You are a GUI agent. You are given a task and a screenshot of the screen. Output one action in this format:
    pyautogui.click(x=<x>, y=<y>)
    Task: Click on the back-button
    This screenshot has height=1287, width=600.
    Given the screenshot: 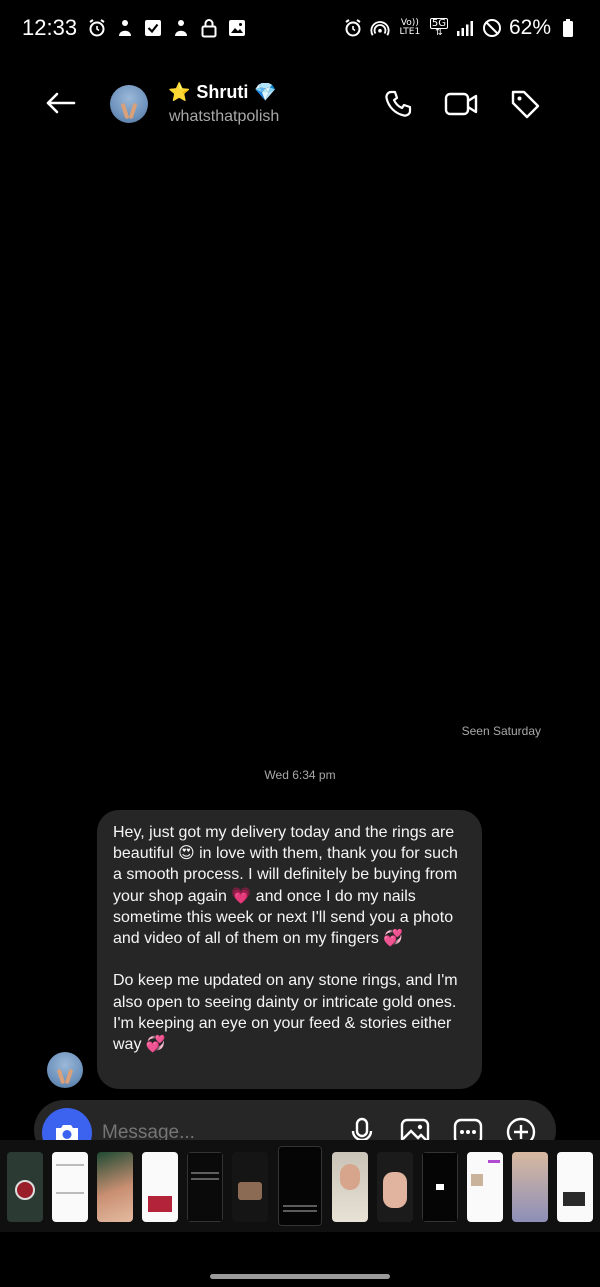 What is the action you would take?
    pyautogui.click(x=60, y=103)
    